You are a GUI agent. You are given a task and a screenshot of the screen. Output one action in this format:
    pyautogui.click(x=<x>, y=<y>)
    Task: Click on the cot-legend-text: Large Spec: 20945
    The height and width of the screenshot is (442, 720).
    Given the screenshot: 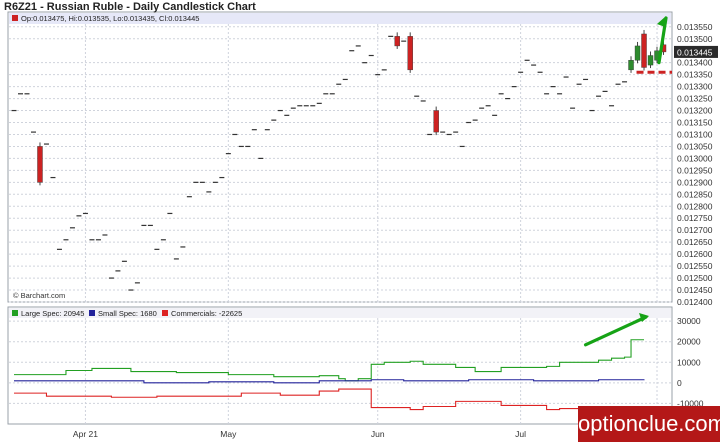 What is the action you would take?
    pyautogui.click(x=52, y=313)
    